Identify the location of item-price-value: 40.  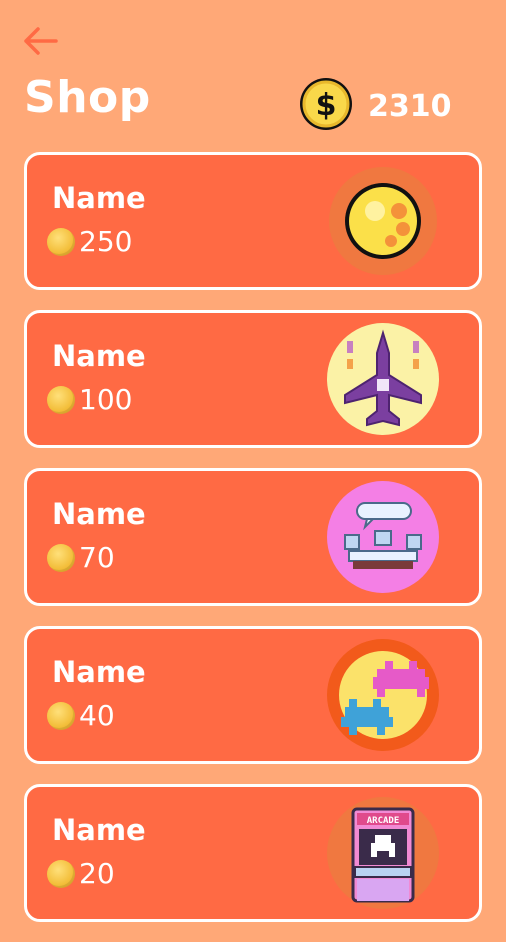
(97, 715).